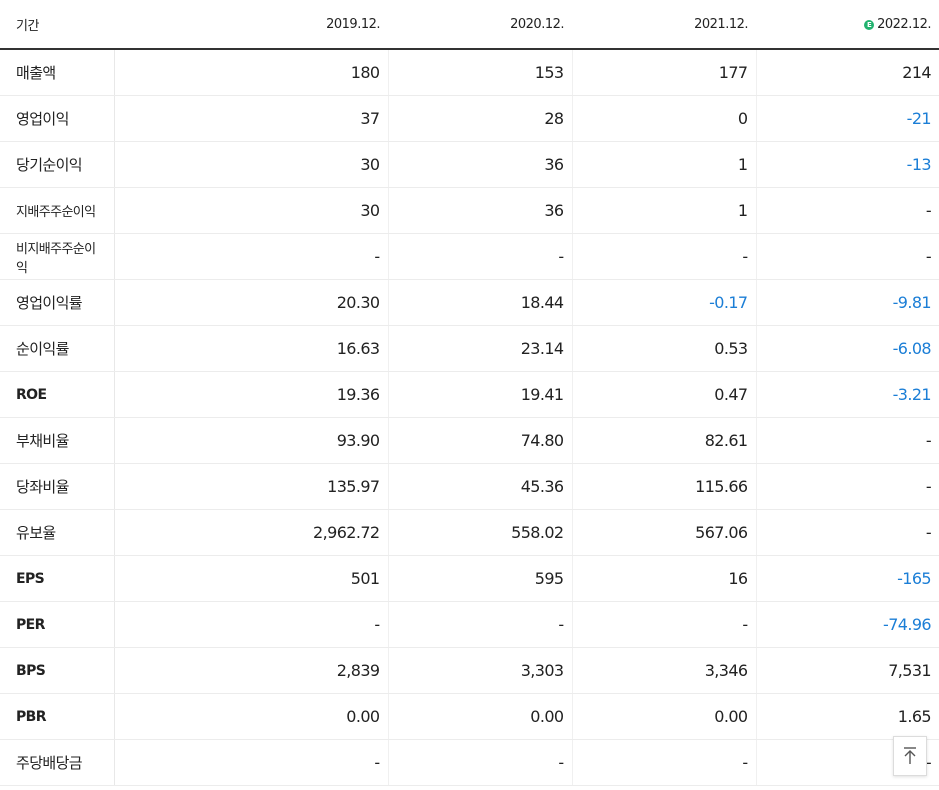  Describe the element at coordinates (251, 440) in the screenshot. I see `table-cell: 93.90` at that location.